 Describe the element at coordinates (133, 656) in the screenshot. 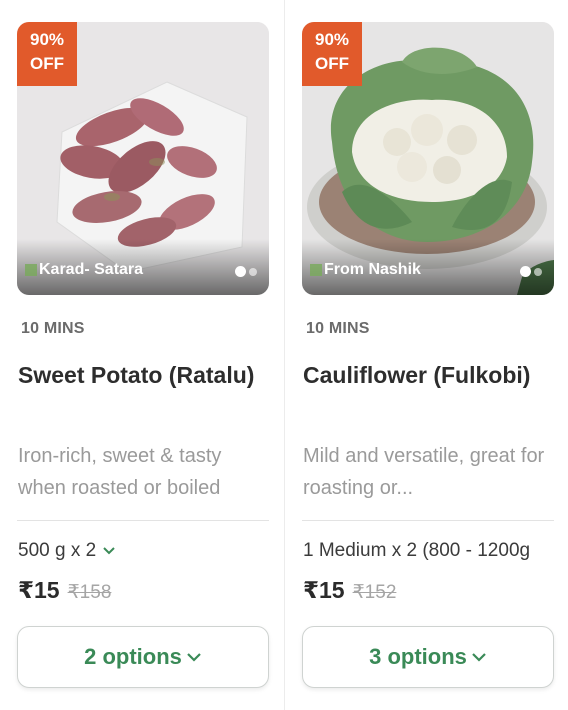

I see `options-label: 2 options` at that location.